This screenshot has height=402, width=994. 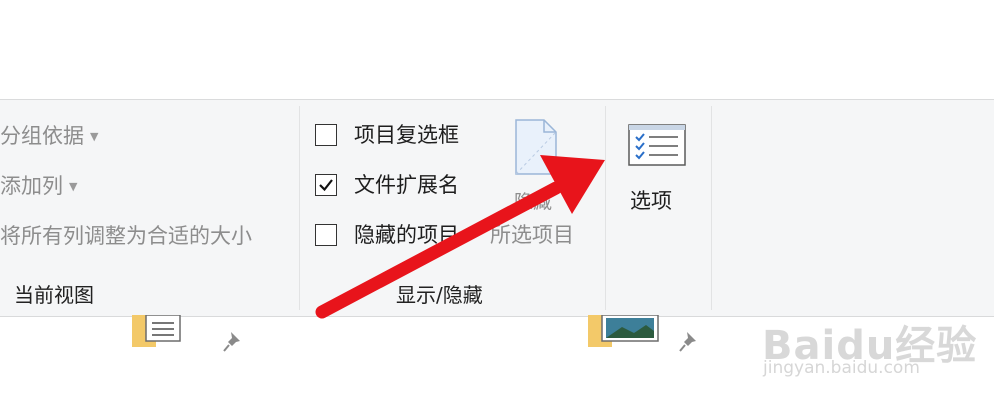 I want to click on show-hide-group-label: 显示/隐藏, so click(x=439, y=295).